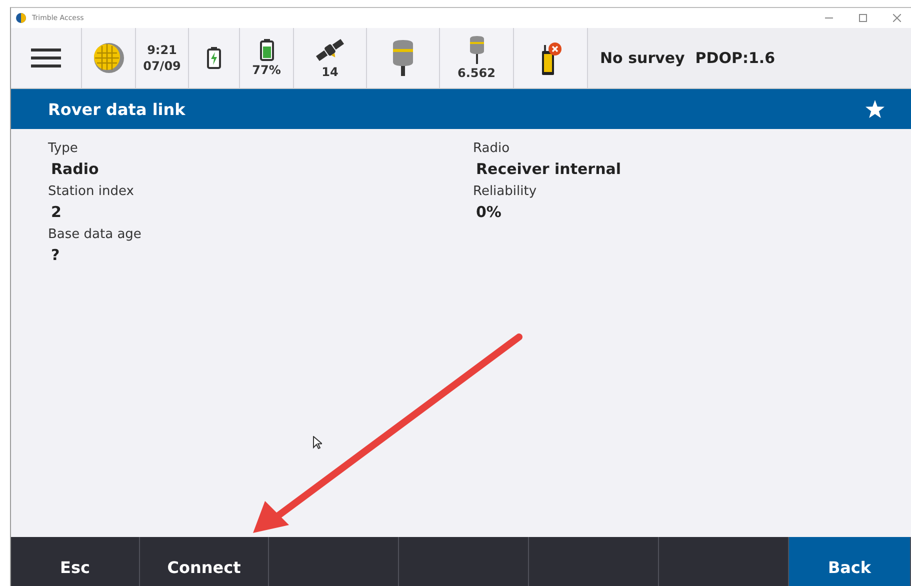 Image resolution: width=911 pixels, height=586 pixels. What do you see at coordinates (162, 50) in the screenshot?
I see `time-text: 9:21` at bounding box center [162, 50].